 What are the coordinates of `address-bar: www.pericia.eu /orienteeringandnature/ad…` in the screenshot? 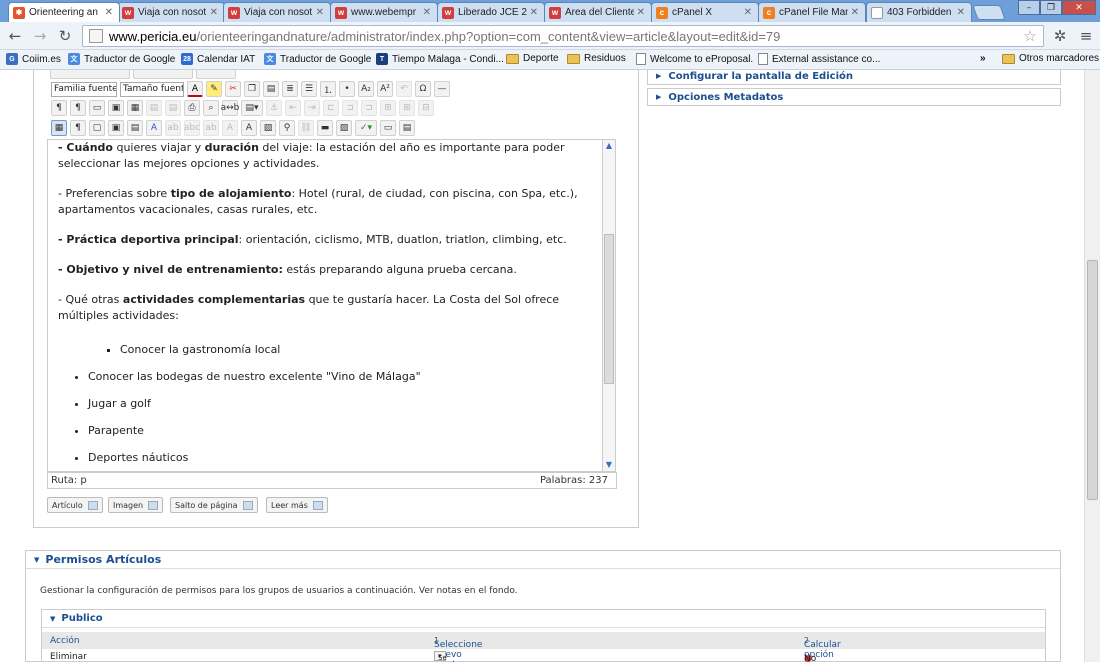 It's located at (563, 36).